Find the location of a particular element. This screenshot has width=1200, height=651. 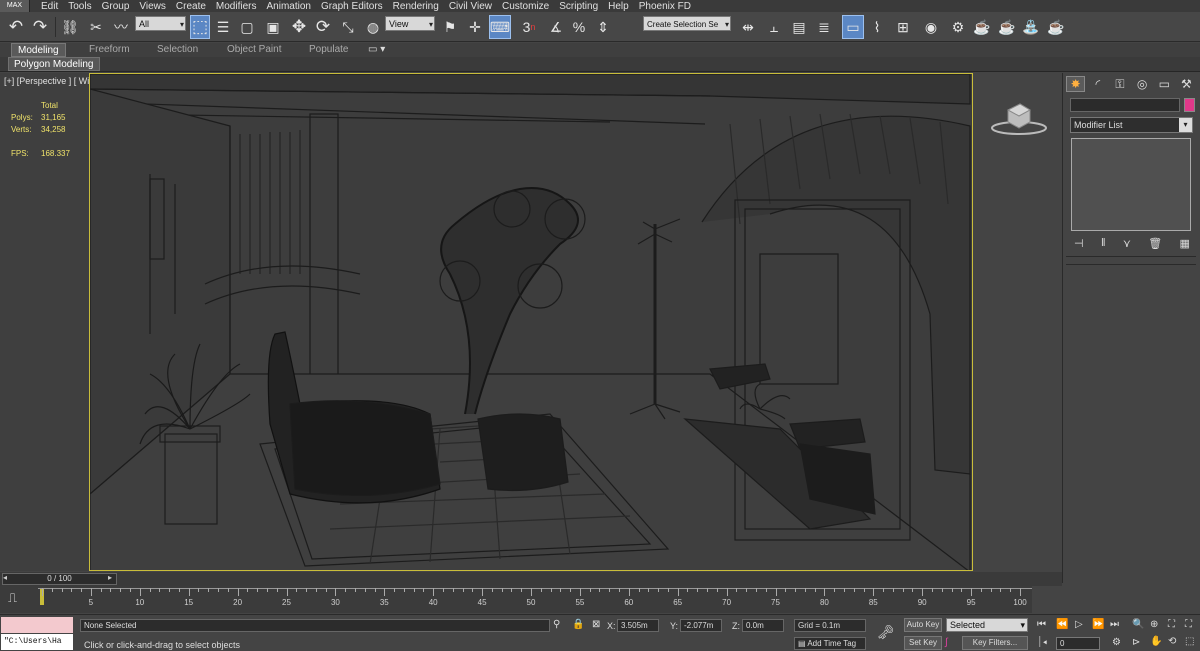

link-icon: ⛓ is located at coordinates (70, 27).